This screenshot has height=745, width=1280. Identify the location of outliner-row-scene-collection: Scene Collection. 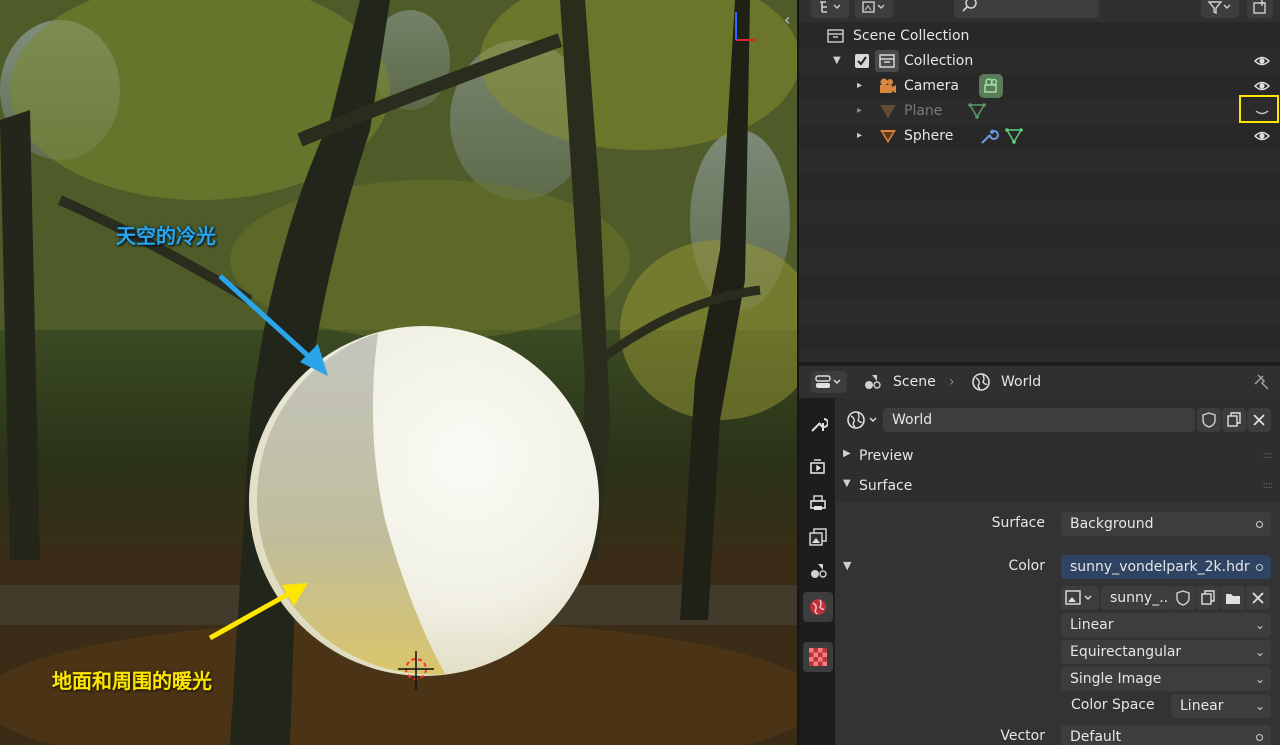
(1039, 36).